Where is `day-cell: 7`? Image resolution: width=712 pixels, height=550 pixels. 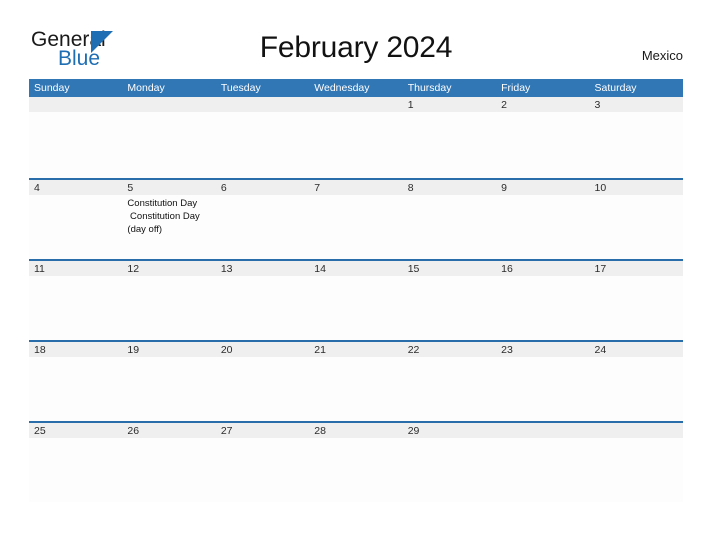 day-cell: 7 is located at coordinates (356, 219).